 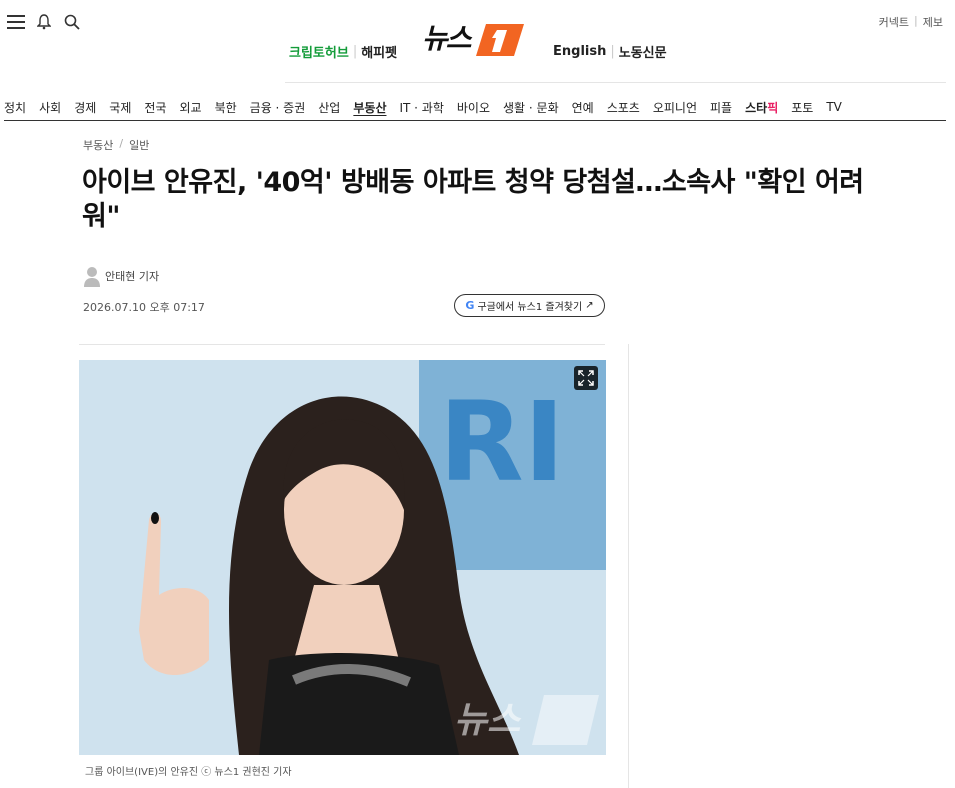 I want to click on nav-item-real-estate: 부동산, so click(x=369, y=107).